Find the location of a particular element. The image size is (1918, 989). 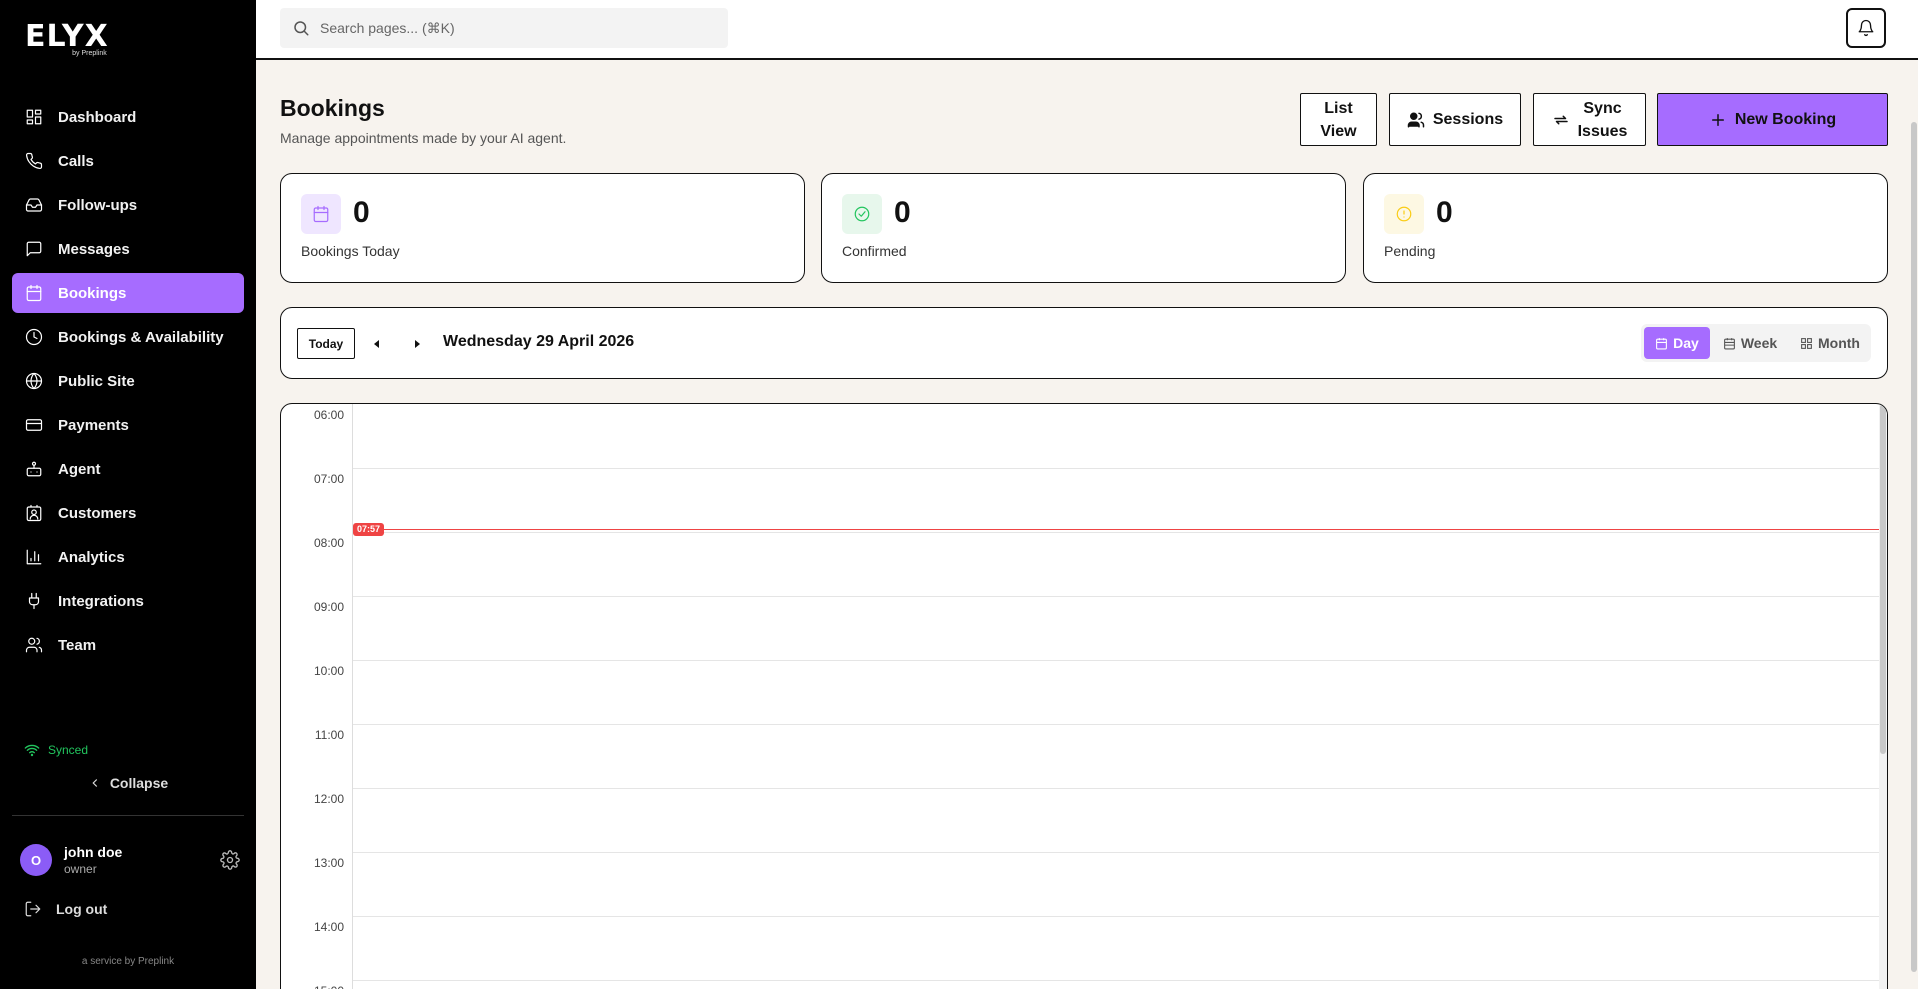

view-toggle: Day Week Month is located at coordinates (1756, 343).